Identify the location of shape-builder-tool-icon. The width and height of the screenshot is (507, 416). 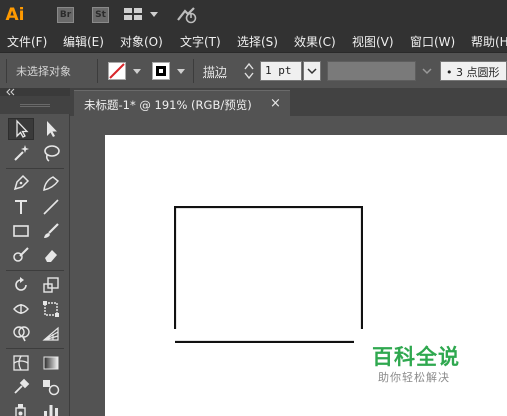
(21, 334).